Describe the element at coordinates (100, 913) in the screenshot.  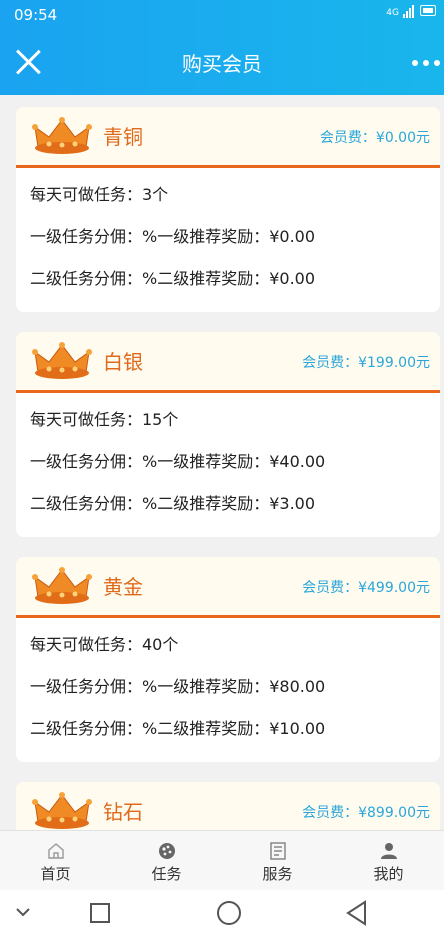
I see `recents-icon` at that location.